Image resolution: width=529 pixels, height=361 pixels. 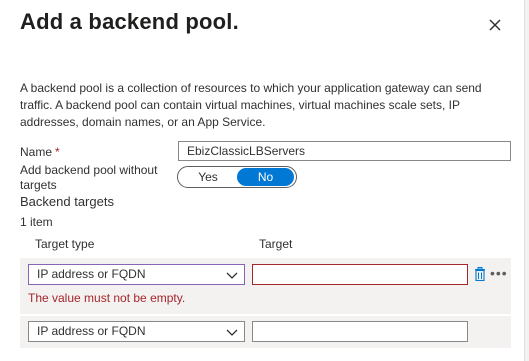 What do you see at coordinates (276, 244) in the screenshot?
I see `column-header-target: Target` at bounding box center [276, 244].